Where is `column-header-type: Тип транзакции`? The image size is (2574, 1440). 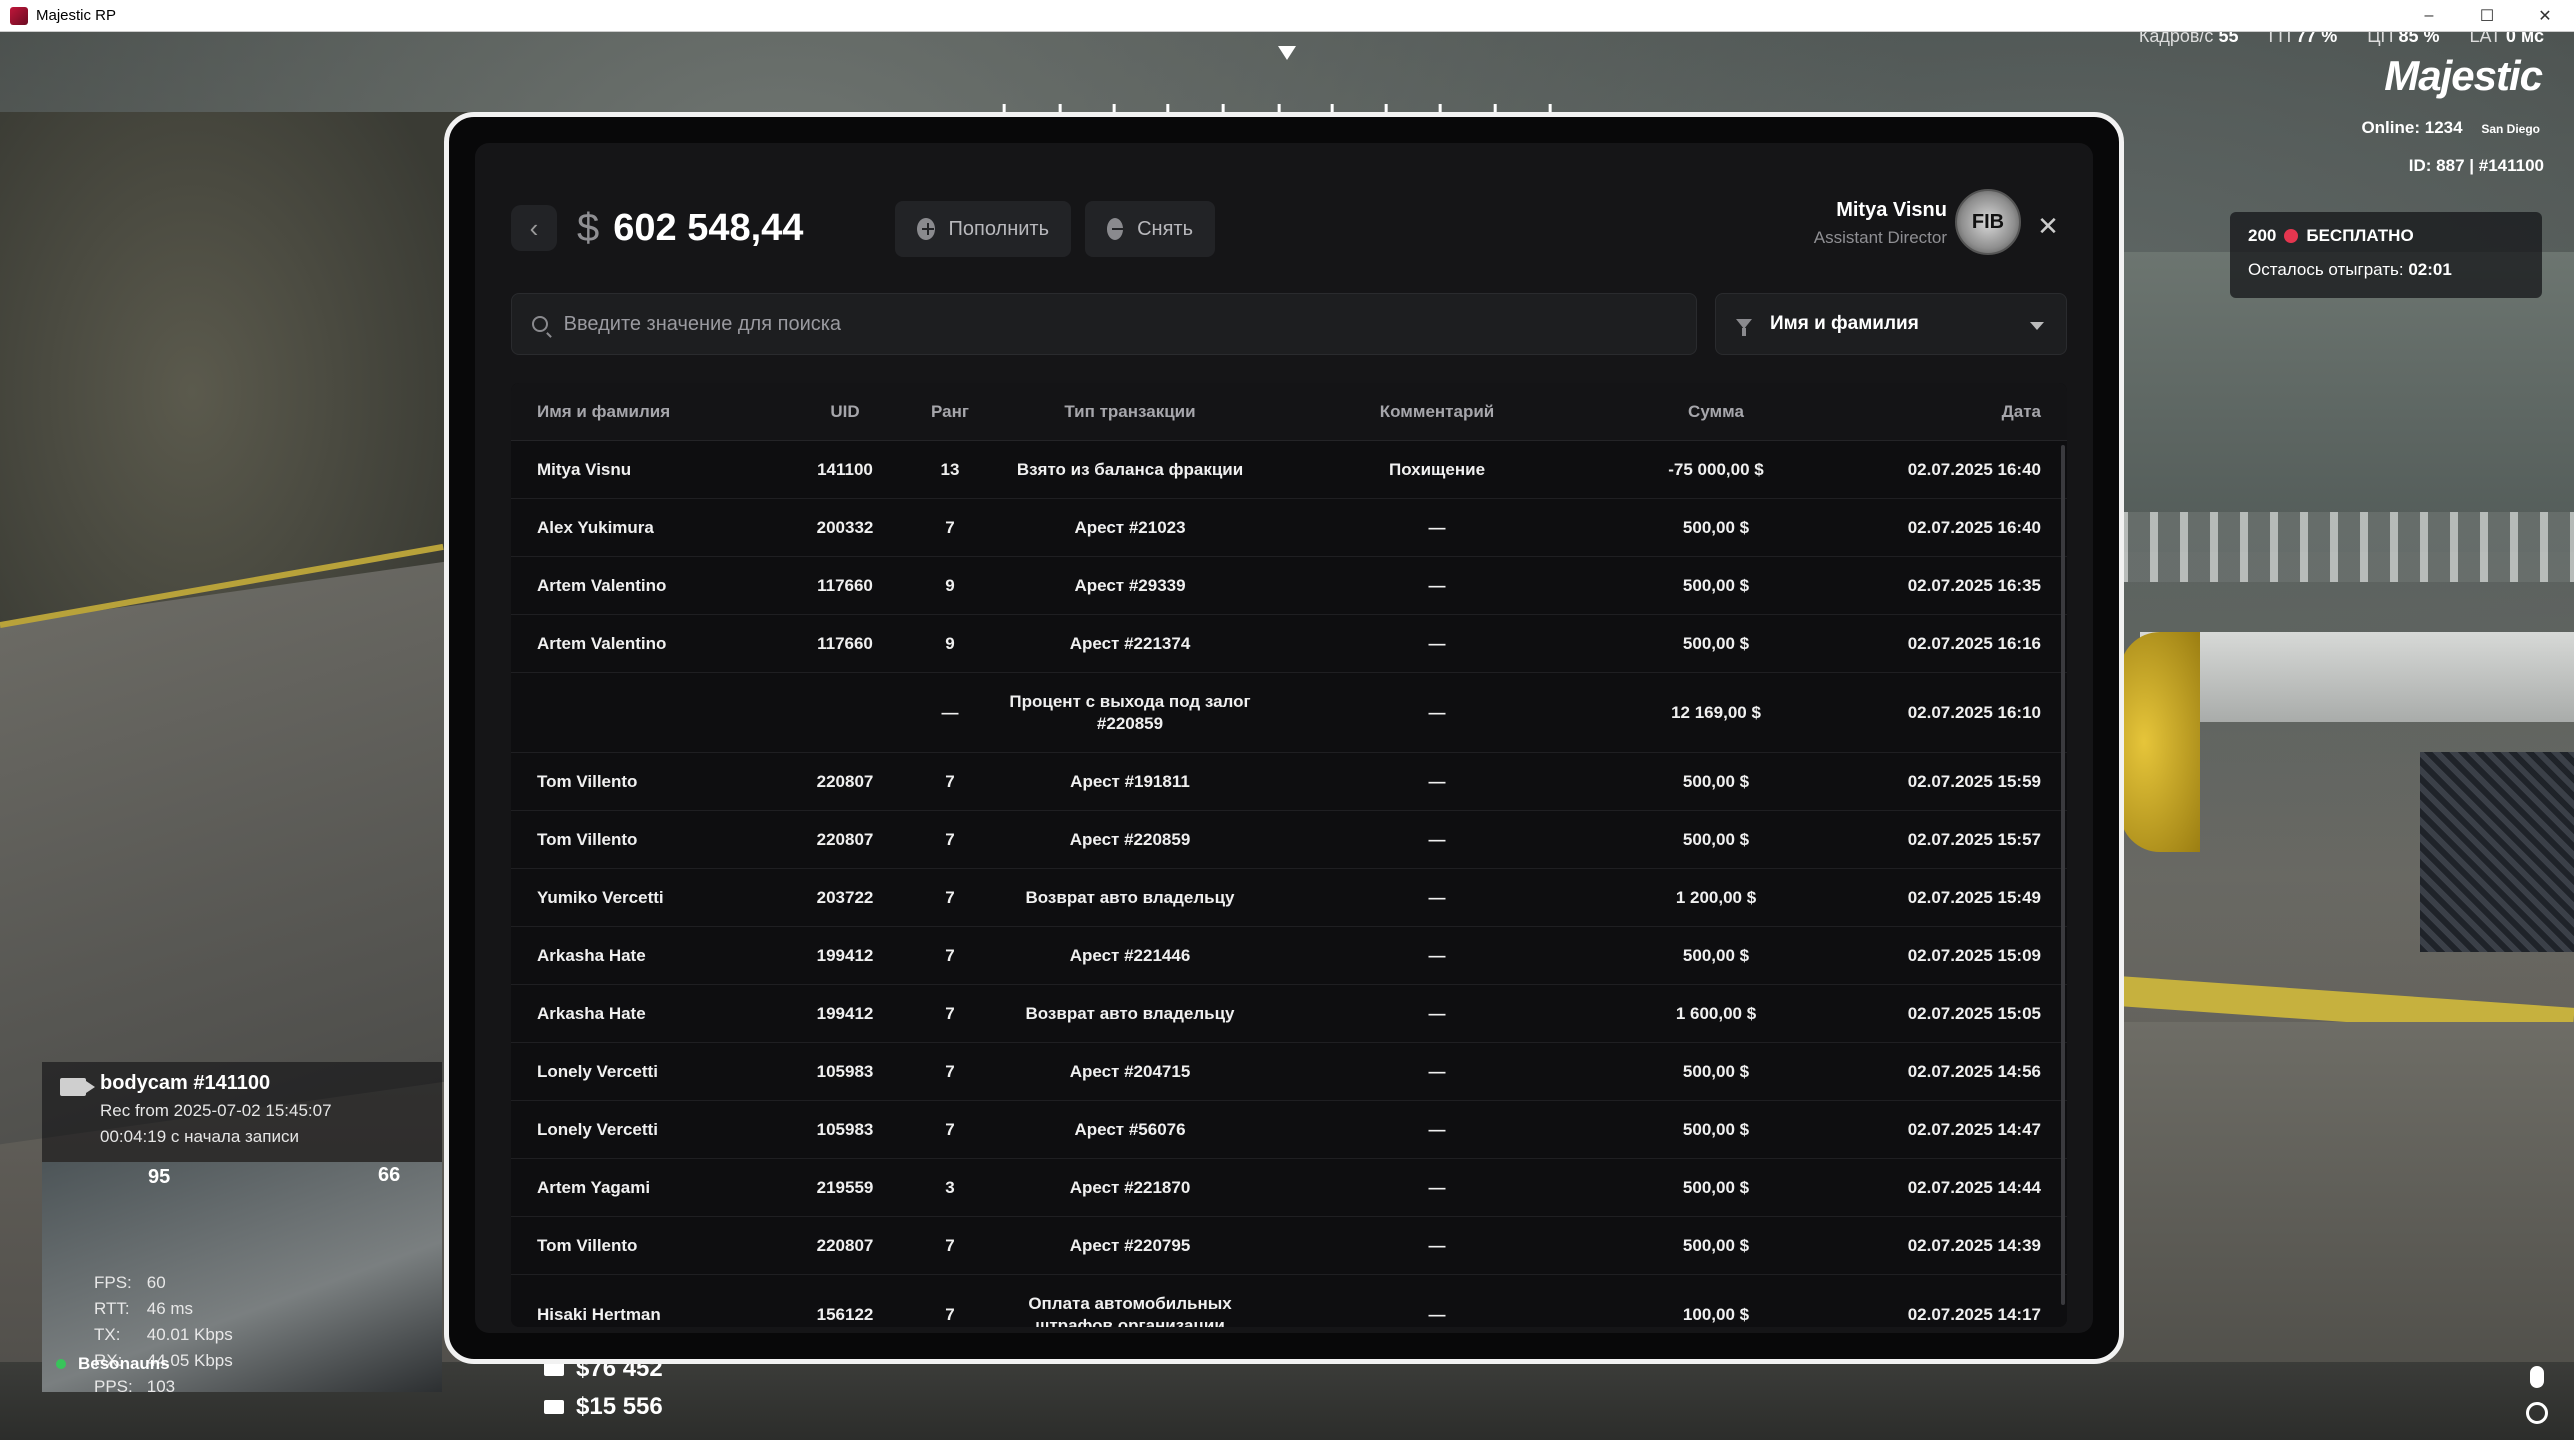
column-header-type: Тип транзакции is located at coordinates (1130, 412).